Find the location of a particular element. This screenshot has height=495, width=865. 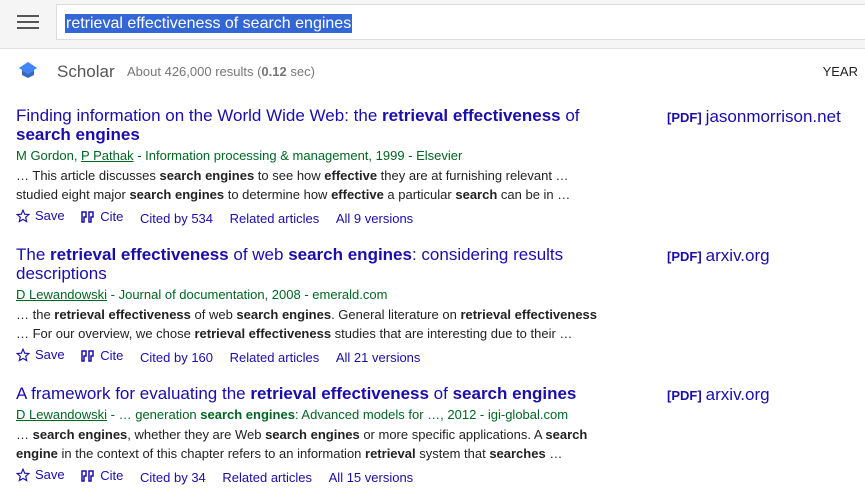

all-versions-link: All 21 versions is located at coordinates (378, 357).